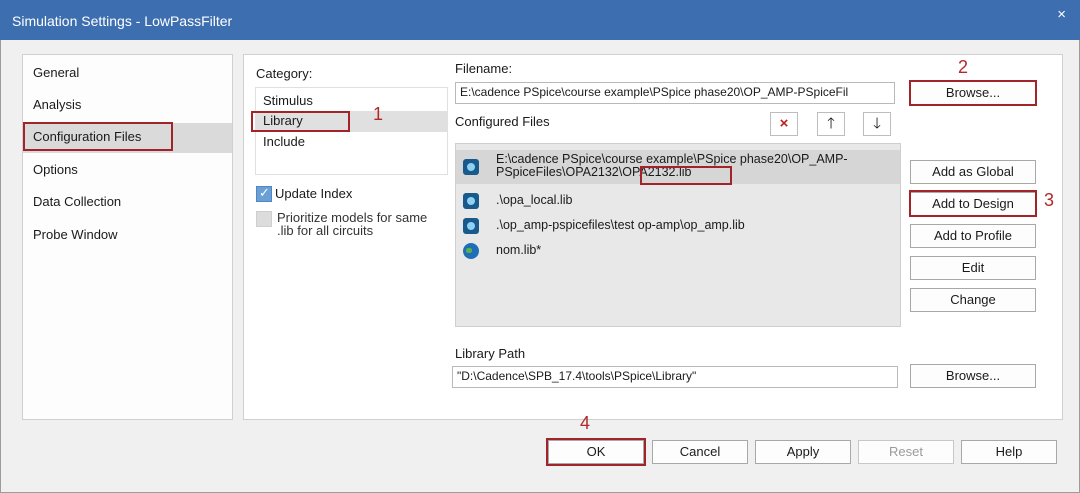 The width and height of the screenshot is (1080, 493). What do you see at coordinates (351, 101) in the screenshot?
I see `category-item-stimulus: Stimulus` at bounding box center [351, 101].